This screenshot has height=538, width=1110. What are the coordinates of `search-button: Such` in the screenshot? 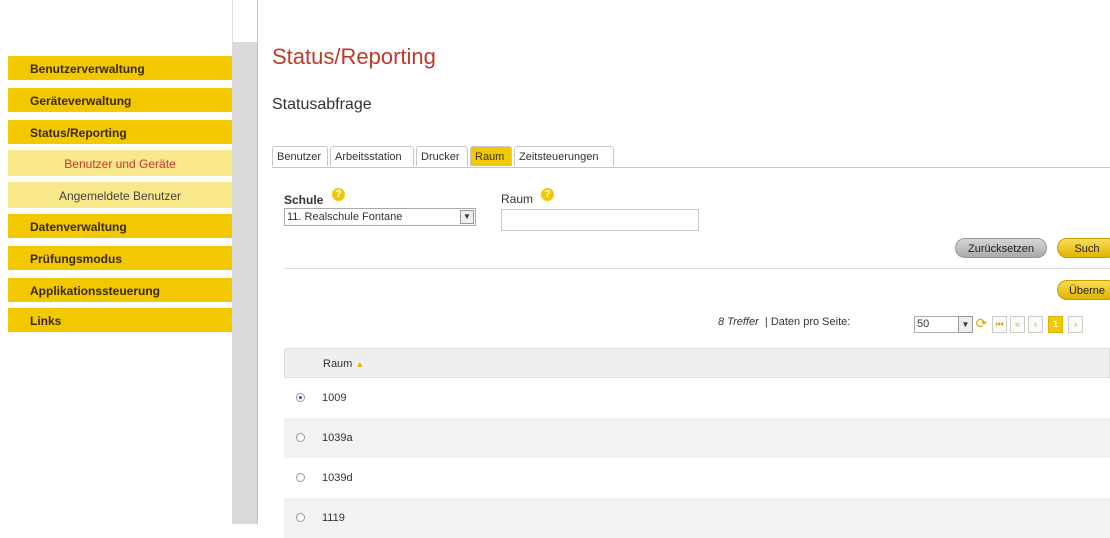 It's located at (1083, 248).